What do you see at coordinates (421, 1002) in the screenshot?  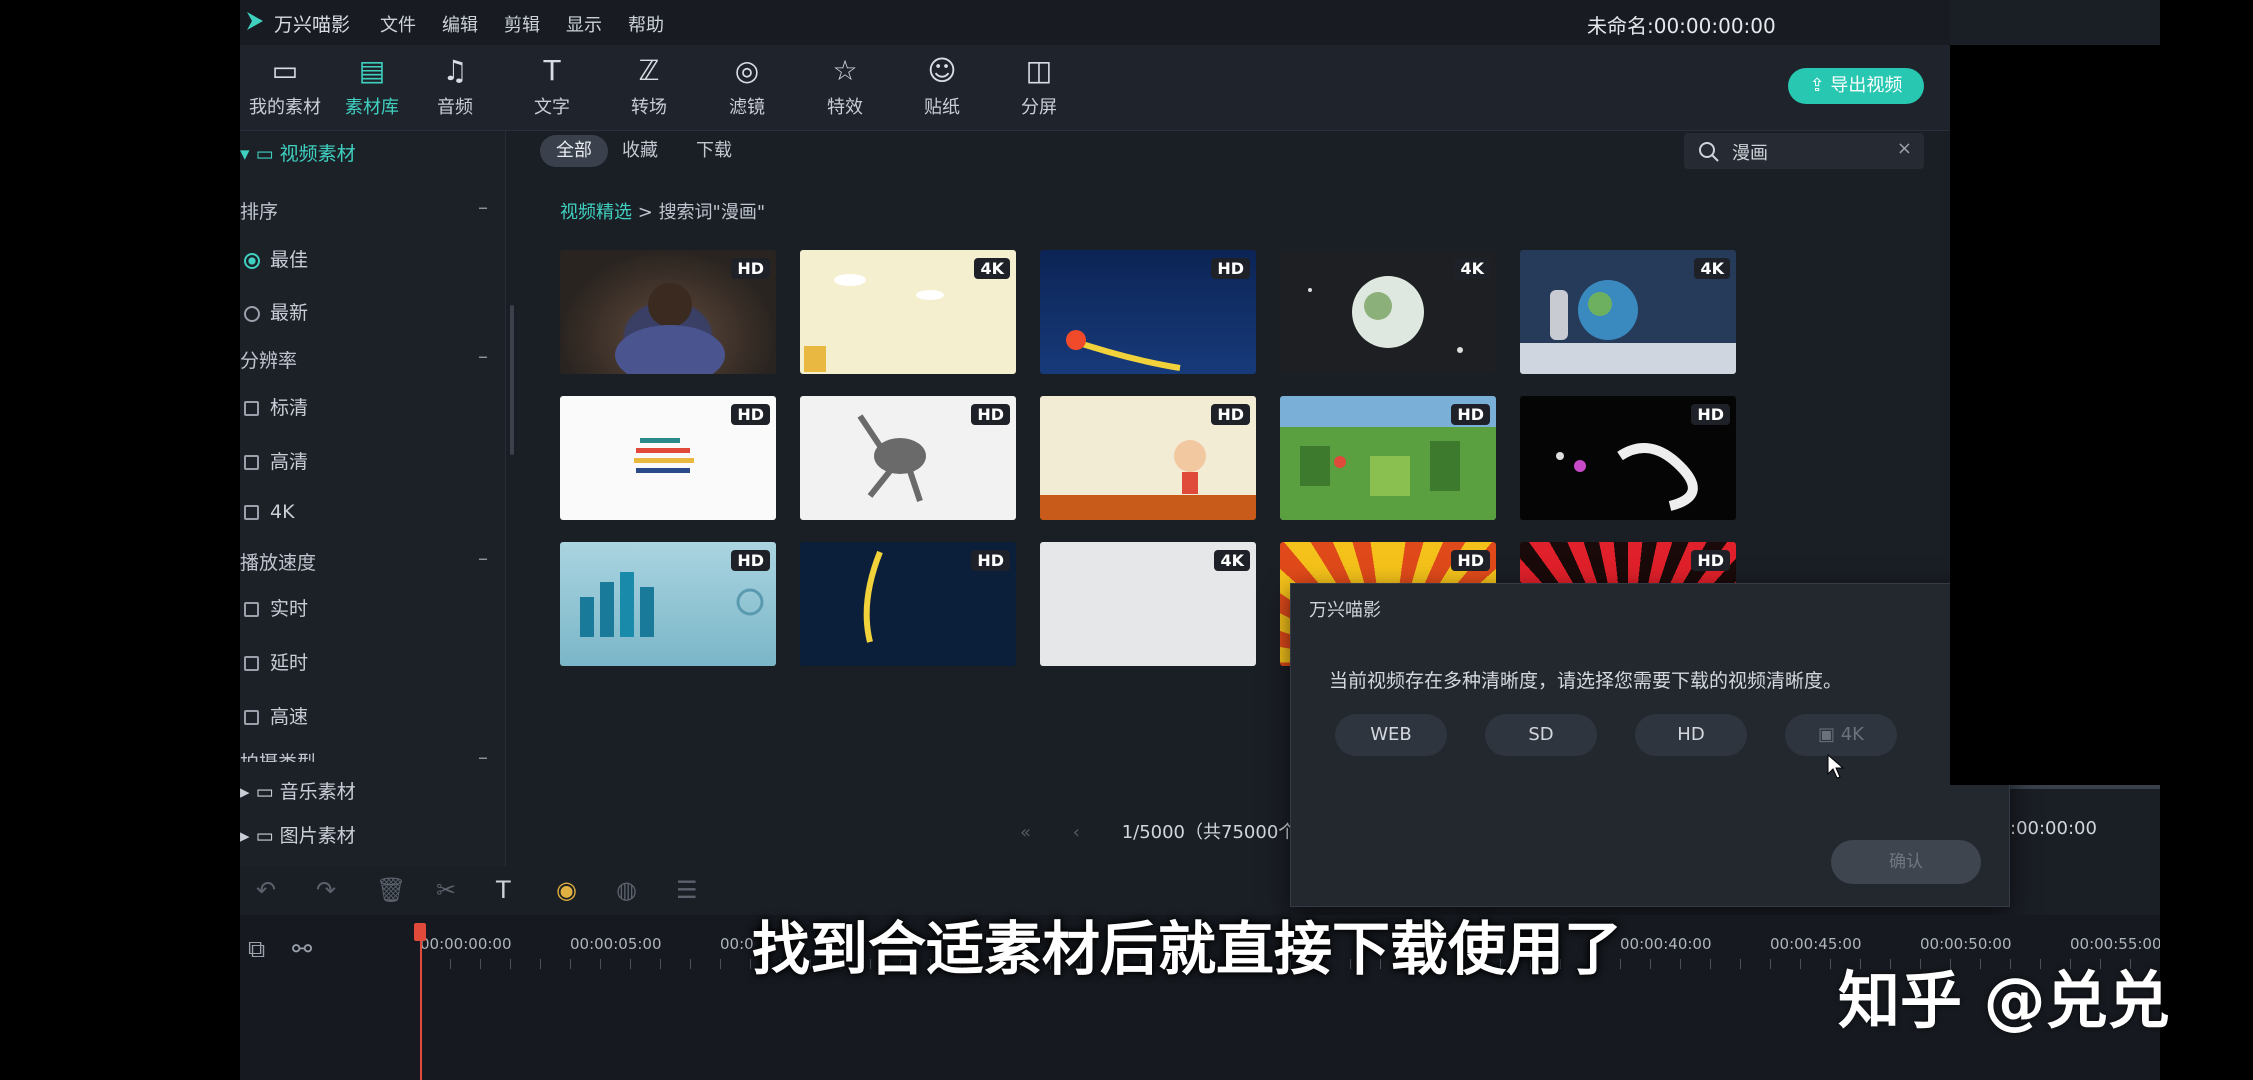 I see `playhead` at bounding box center [421, 1002].